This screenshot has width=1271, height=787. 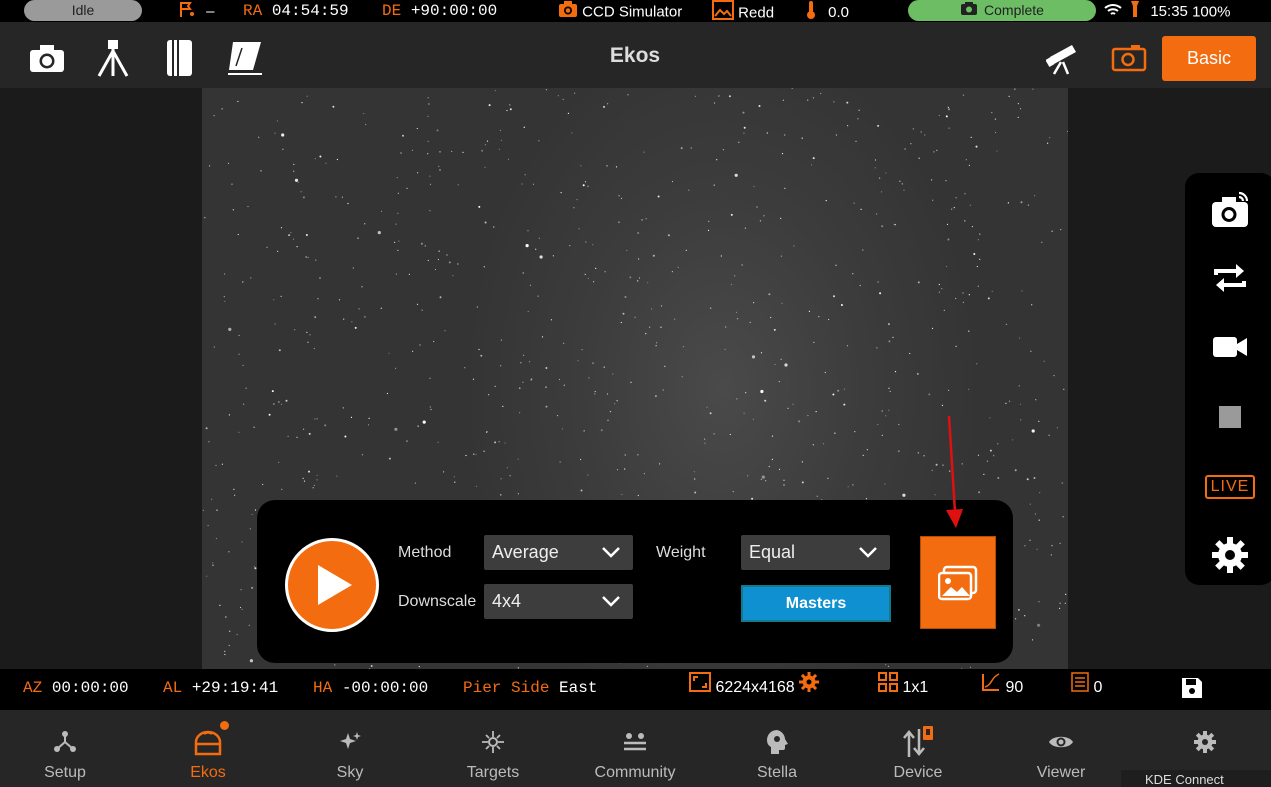 What do you see at coordinates (558, 601) in the screenshot?
I see `downscale-dropdown: 4x4` at bounding box center [558, 601].